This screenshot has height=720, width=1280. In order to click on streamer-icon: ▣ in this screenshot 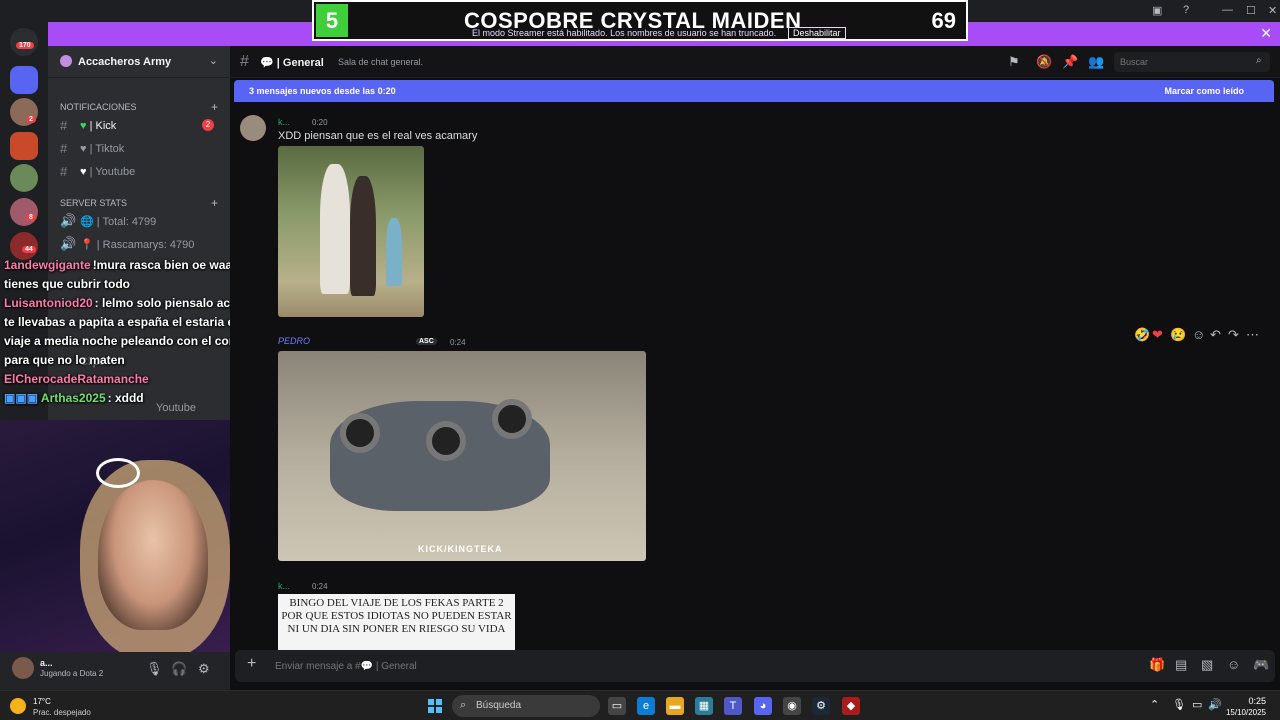, I will do `click(1157, 10)`.